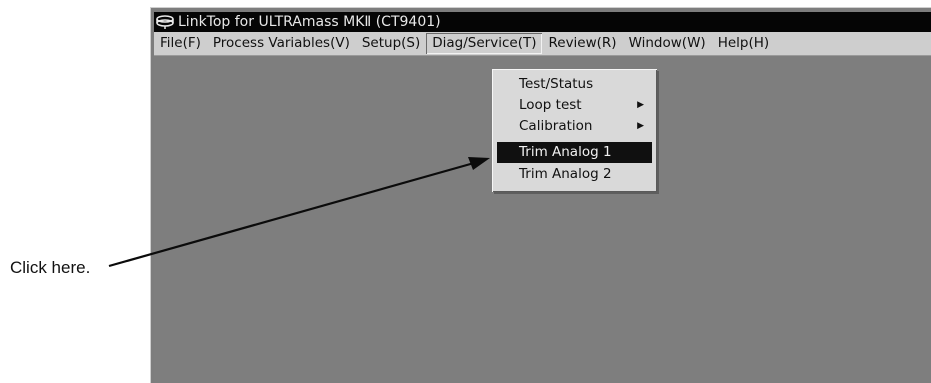 This screenshot has height=383, width=931. What do you see at coordinates (291, 214) in the screenshot?
I see `callout-arrow-line` at bounding box center [291, 214].